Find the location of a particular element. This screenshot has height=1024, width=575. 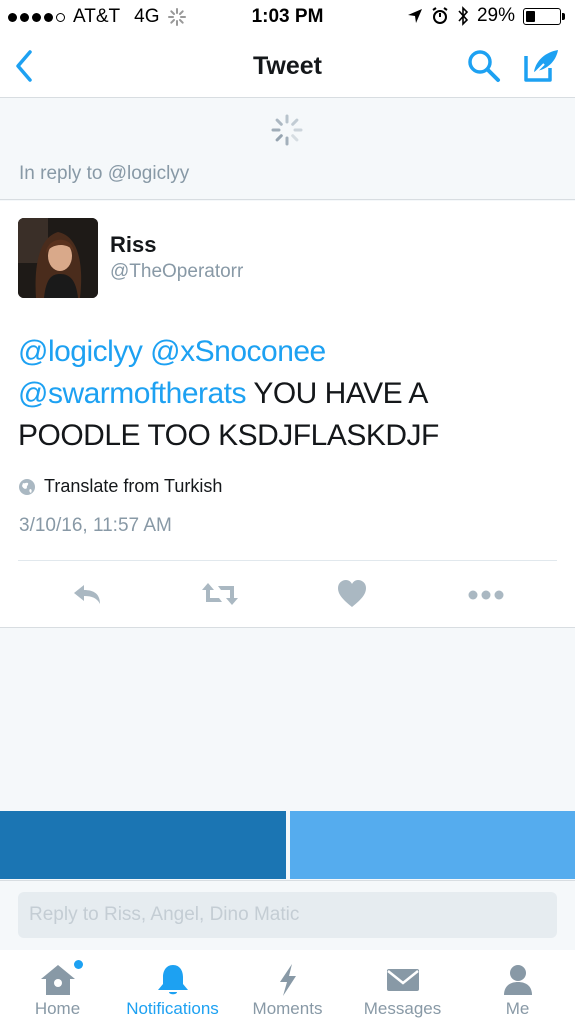

translate-button: Translate from Turkish is located at coordinates (120, 486).